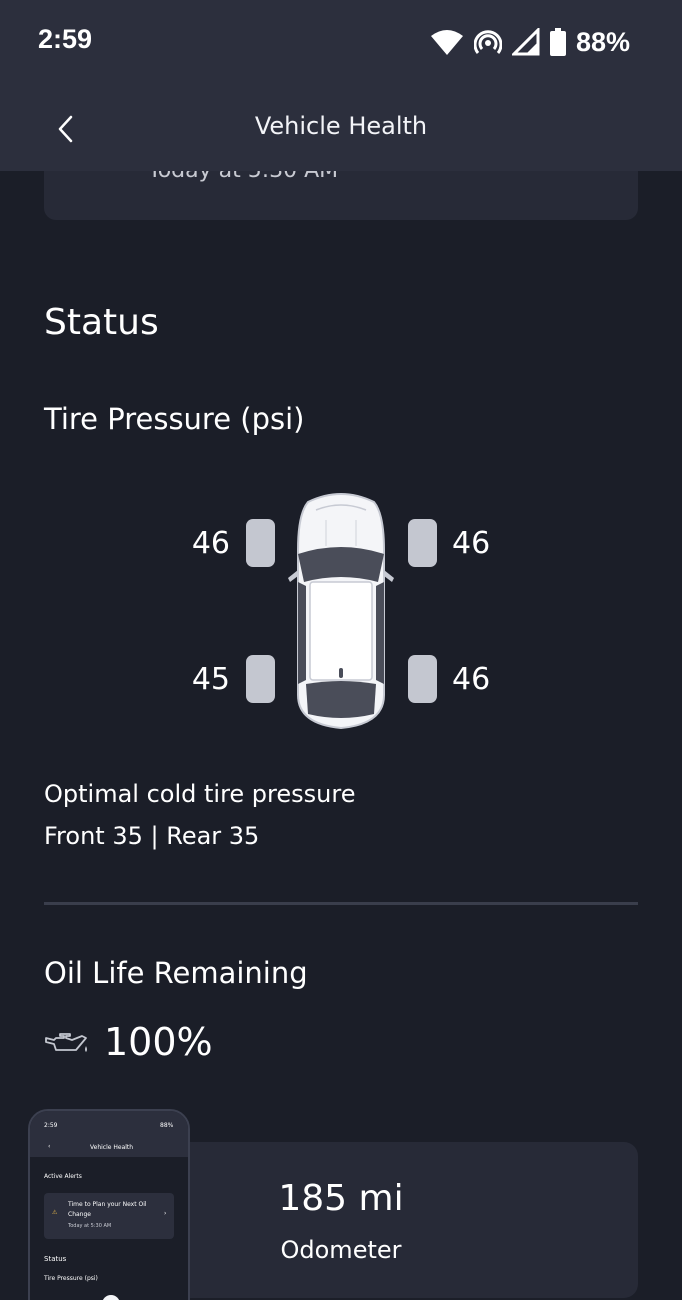 The height and width of the screenshot is (1300, 682). Describe the element at coordinates (79, 1214) in the screenshot. I see `thumbnail-alert-line2: Change` at that location.